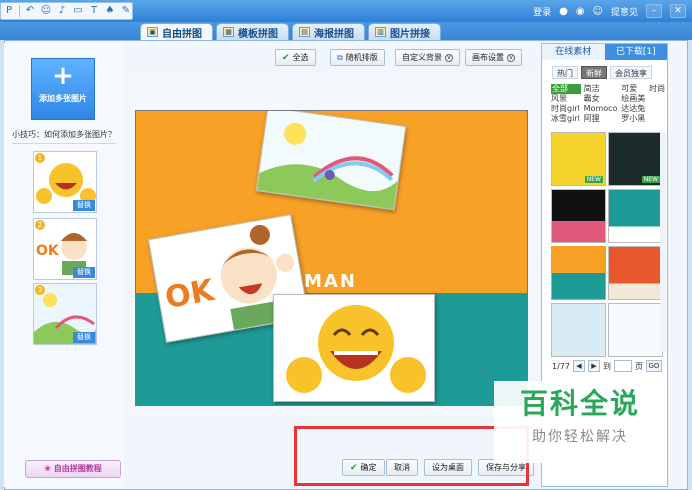 The width and height of the screenshot is (692, 490). Describe the element at coordinates (566, 99) in the screenshot. I see `category-item: 风景` at that location.